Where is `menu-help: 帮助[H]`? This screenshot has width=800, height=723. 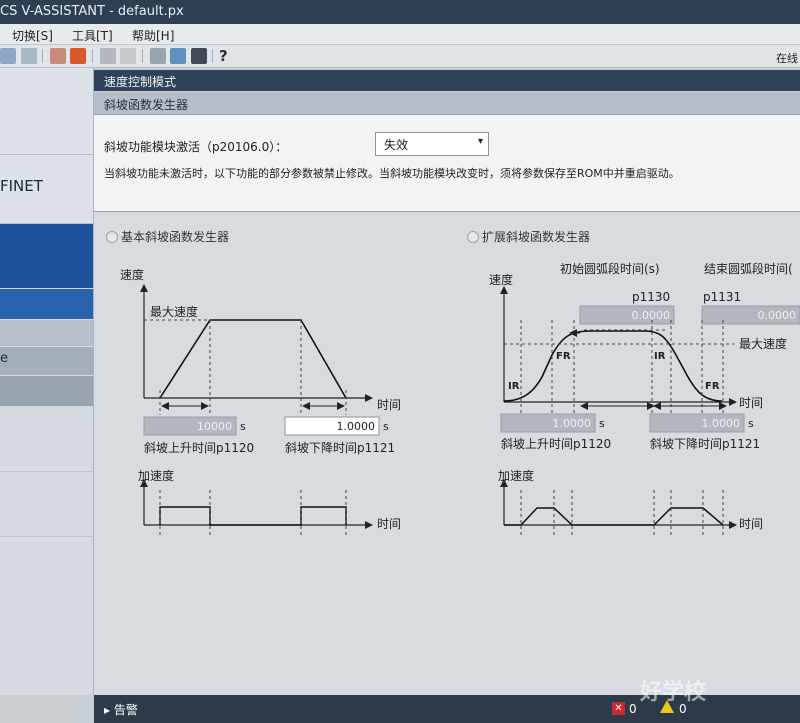 menu-help: 帮助[H] is located at coordinates (153, 35).